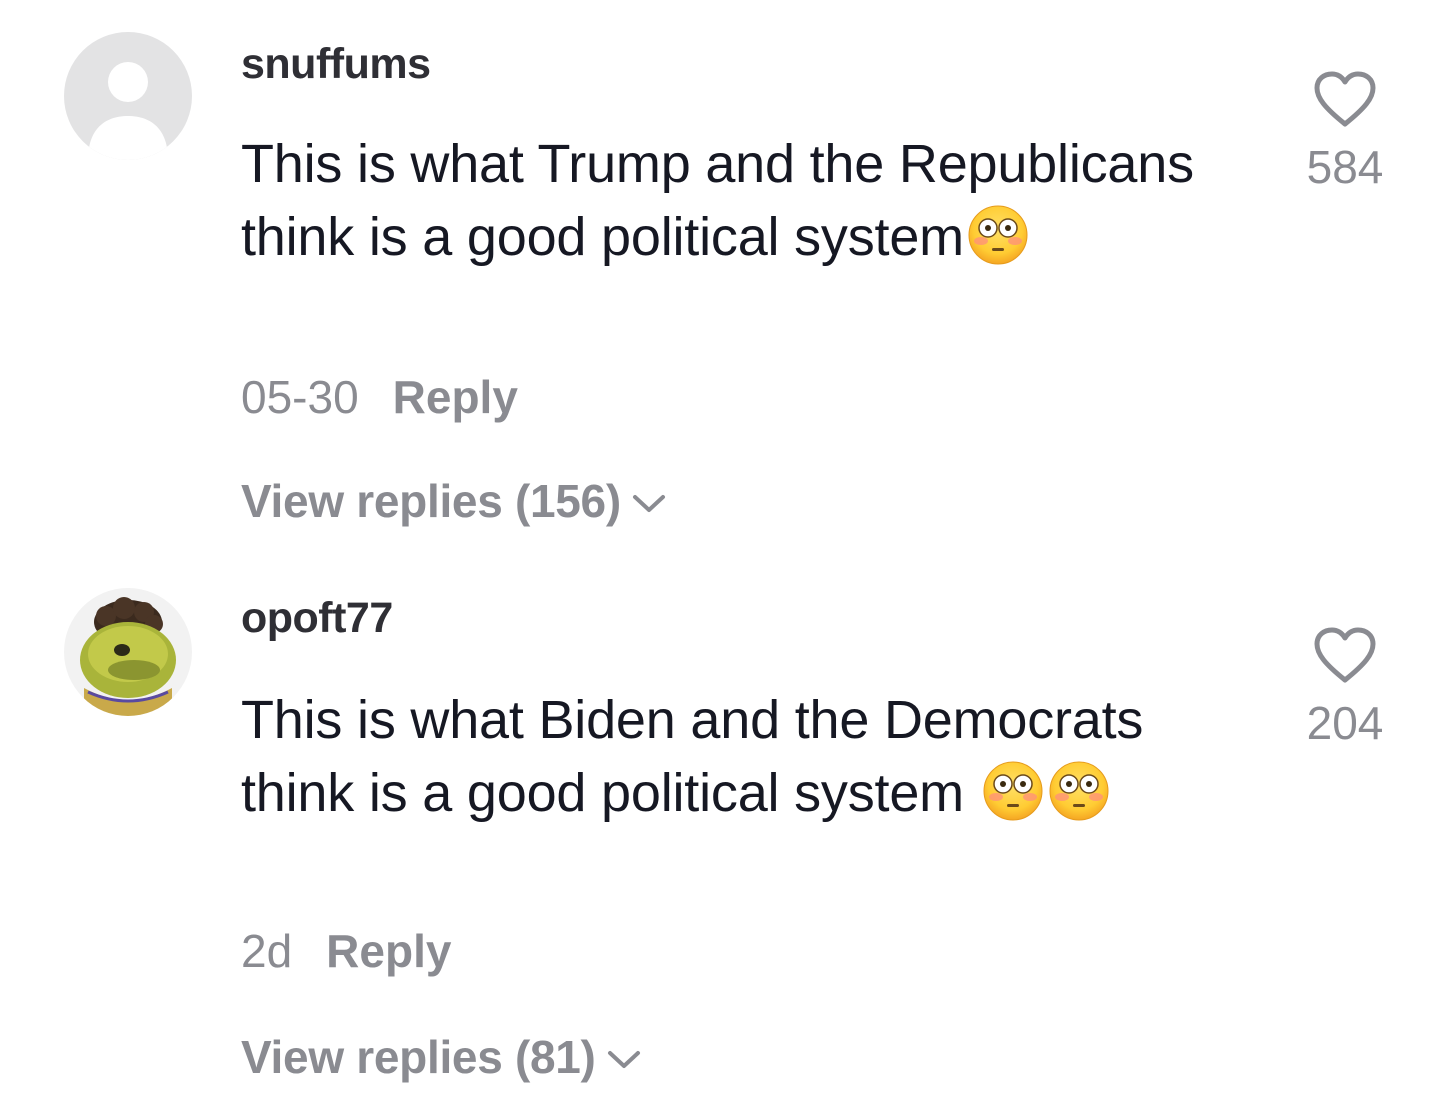  I want to click on like-button: 204, so click(1345, 688).